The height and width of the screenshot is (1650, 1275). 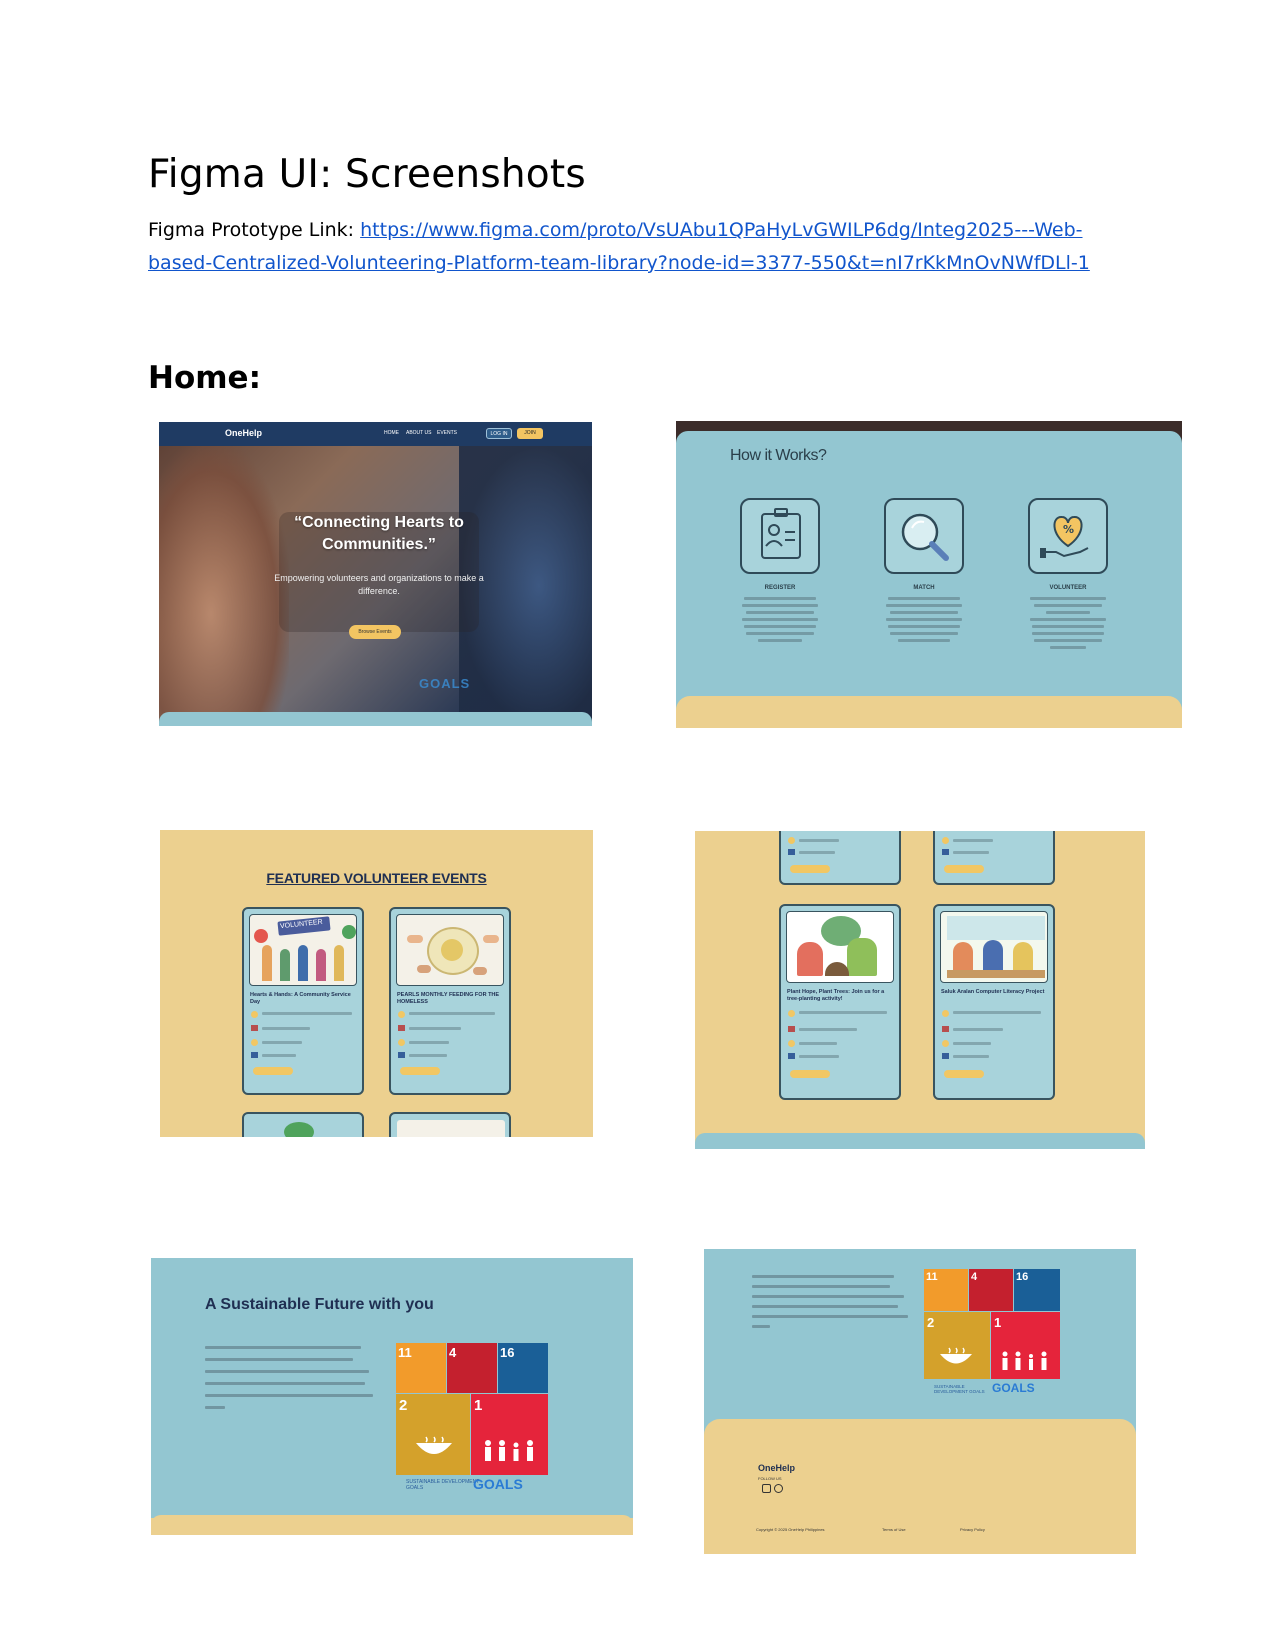 I want to click on hero-navbar: OneHelp HOME ABOUT US EVENTS LOG IN JOIN, so click(x=375, y=434).